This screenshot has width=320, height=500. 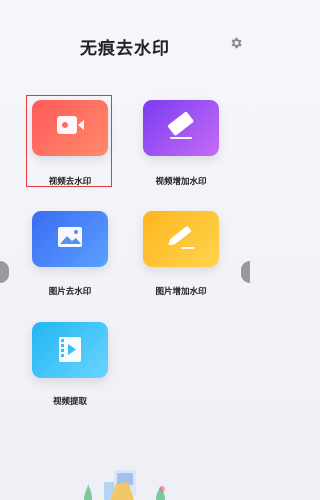 What do you see at coordinates (181, 292) in the screenshot?
I see `tool-label-image-add: 图片增加水印` at bounding box center [181, 292].